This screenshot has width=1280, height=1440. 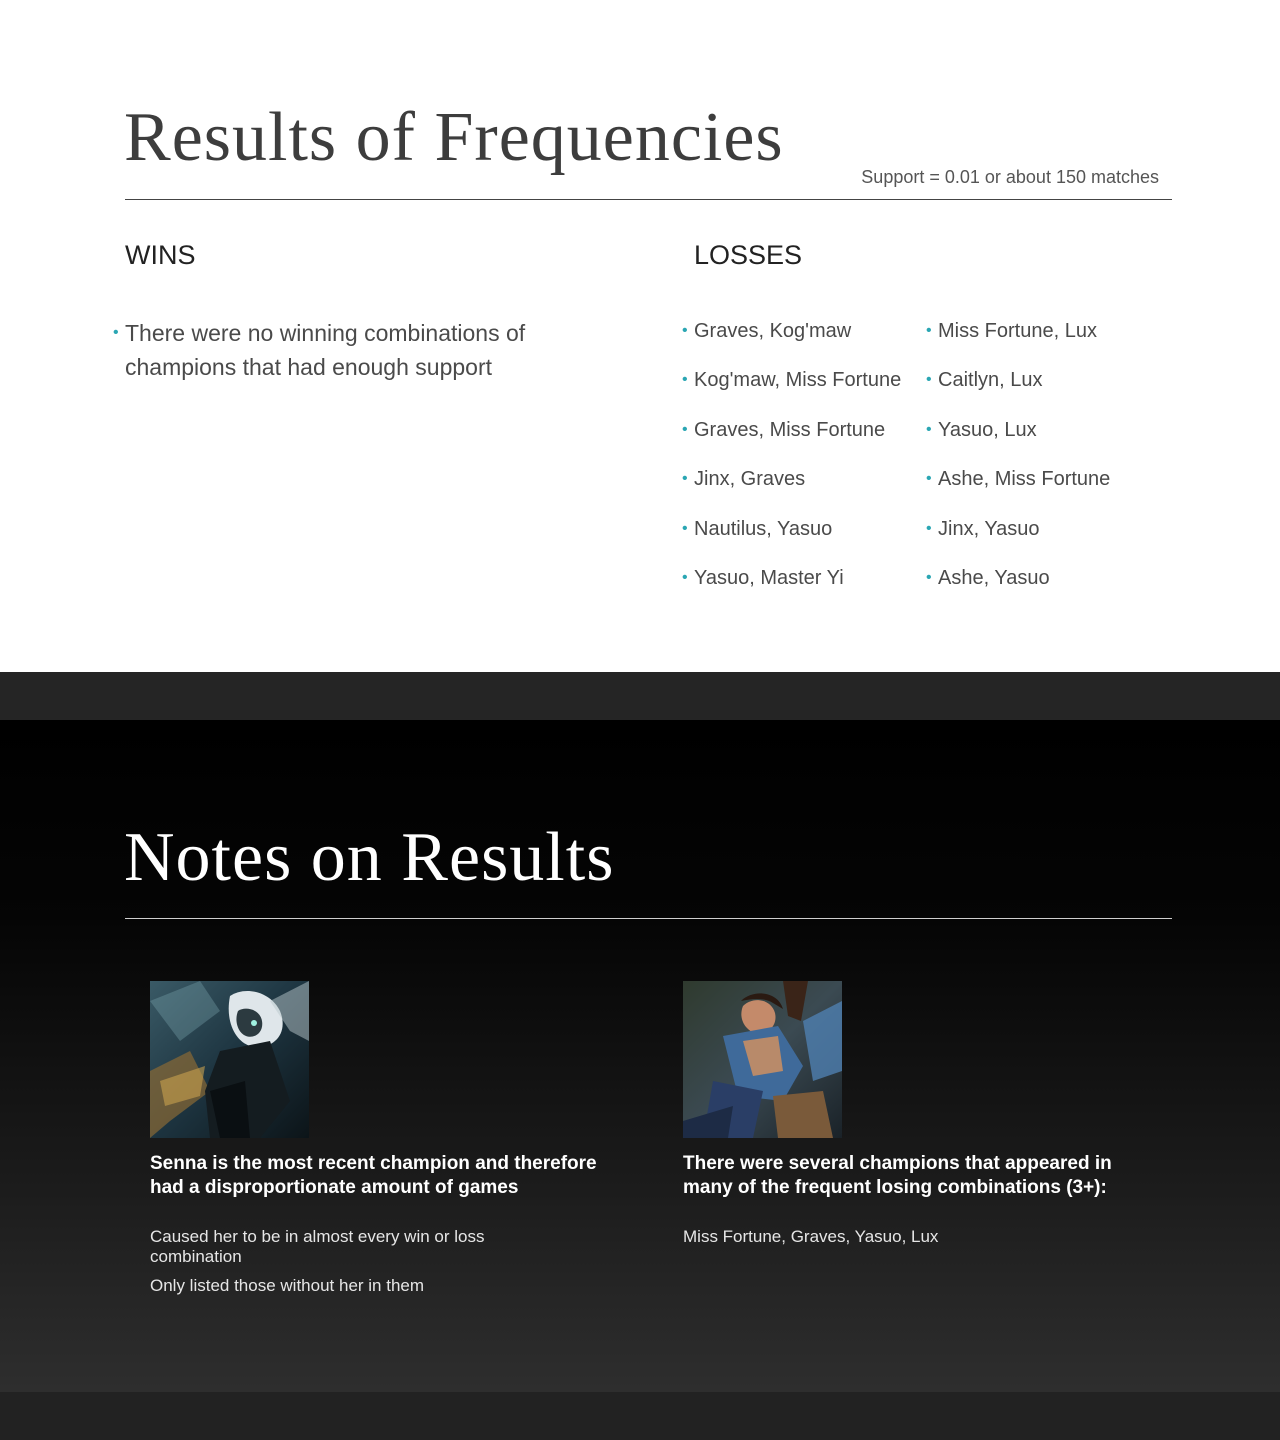 What do you see at coordinates (766, 331) in the screenshot?
I see `loss-item: Graves, Kog'maw` at bounding box center [766, 331].